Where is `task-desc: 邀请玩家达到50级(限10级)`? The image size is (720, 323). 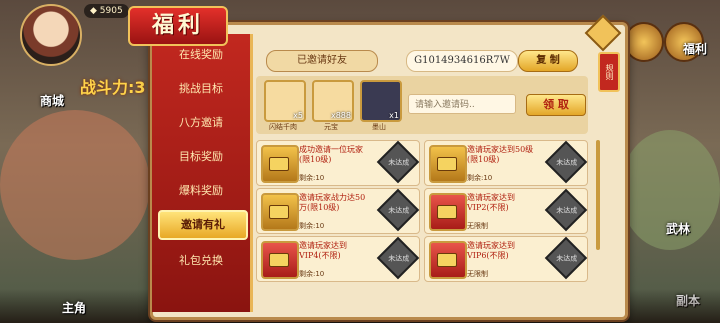
task-desc: 邀请玩家达到50级(限10级) is located at coordinates (500, 154).